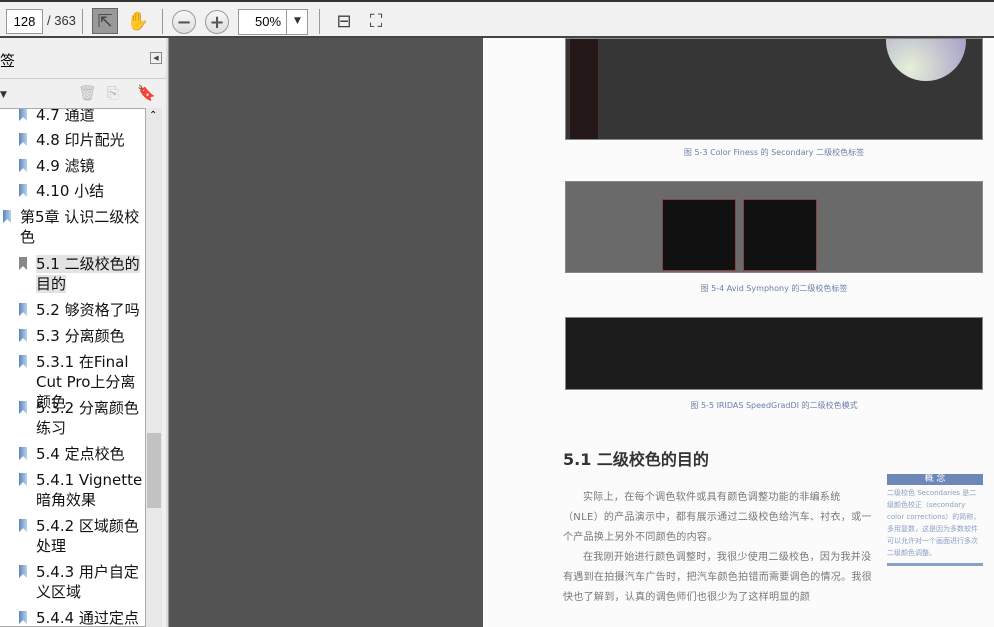  What do you see at coordinates (344, 21) in the screenshot?
I see `fit-width-icon: ⊟` at bounding box center [344, 21].